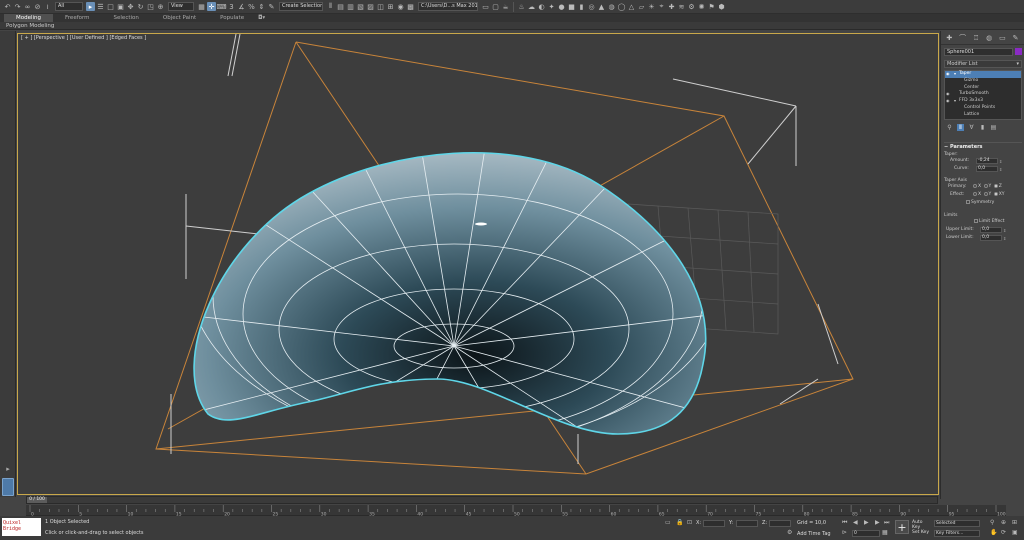  What do you see at coordinates (960, 127) in the screenshot?
I see `show-end-result-icon: Ⅱ` at bounding box center [960, 127].